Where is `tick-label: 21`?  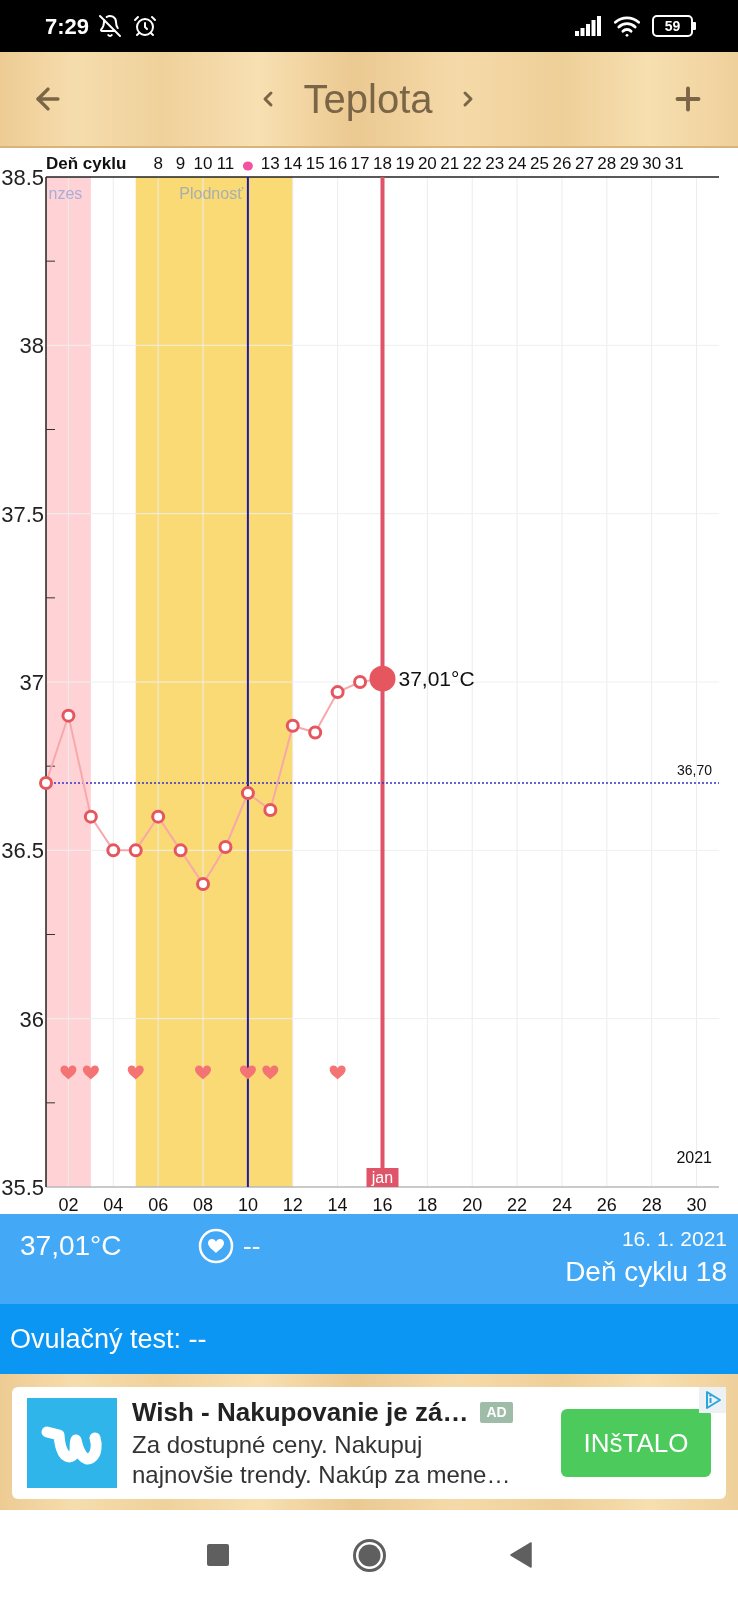 tick-label: 21 is located at coordinates (450, 163).